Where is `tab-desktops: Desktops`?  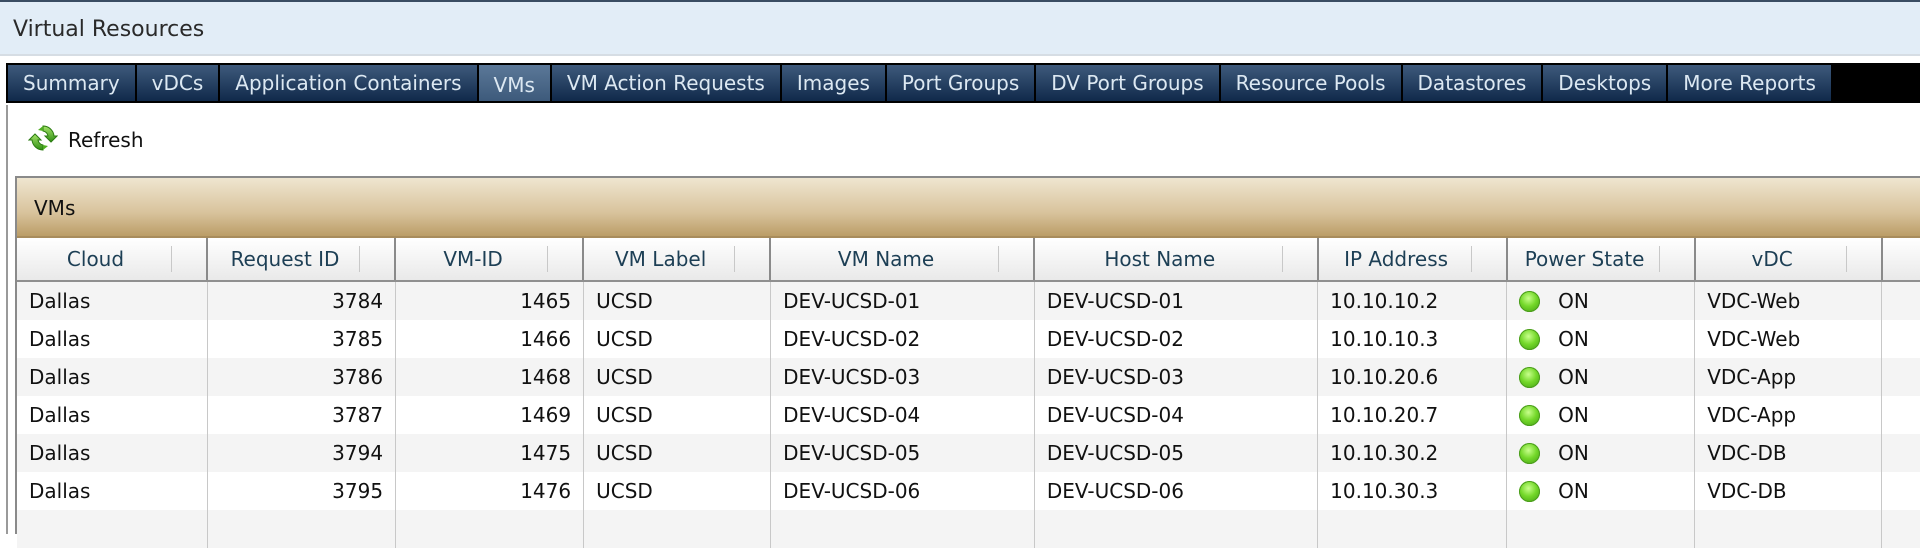 tab-desktops: Desktops is located at coordinates (1605, 83).